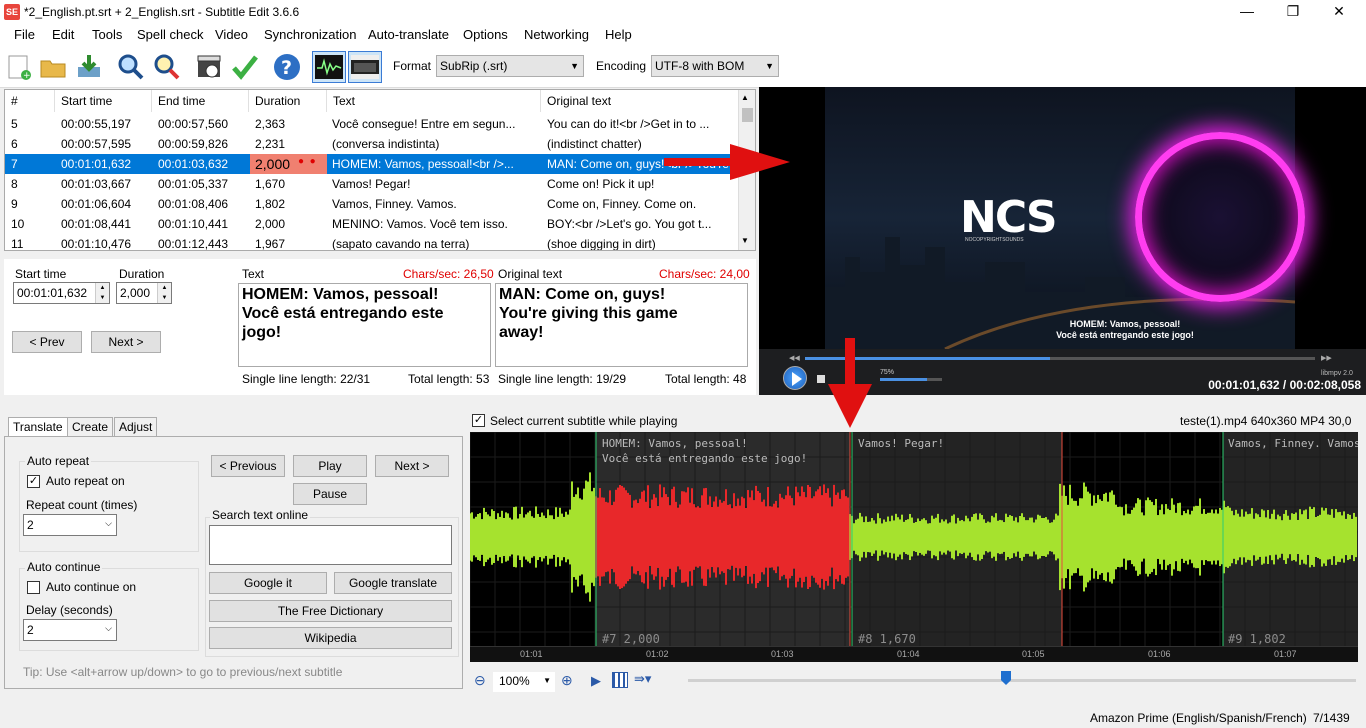 The height and width of the screenshot is (728, 1366). What do you see at coordinates (1293, 12) in the screenshot?
I see `maximize-button: ❐` at bounding box center [1293, 12].